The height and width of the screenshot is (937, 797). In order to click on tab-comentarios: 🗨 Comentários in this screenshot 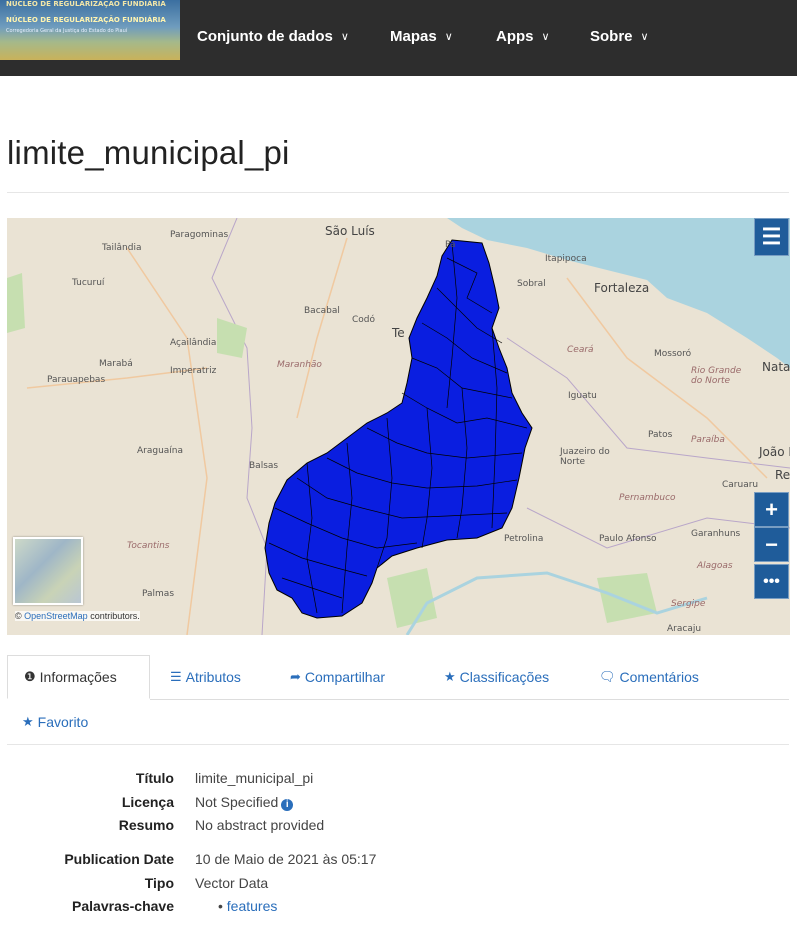, I will do `click(649, 677)`.